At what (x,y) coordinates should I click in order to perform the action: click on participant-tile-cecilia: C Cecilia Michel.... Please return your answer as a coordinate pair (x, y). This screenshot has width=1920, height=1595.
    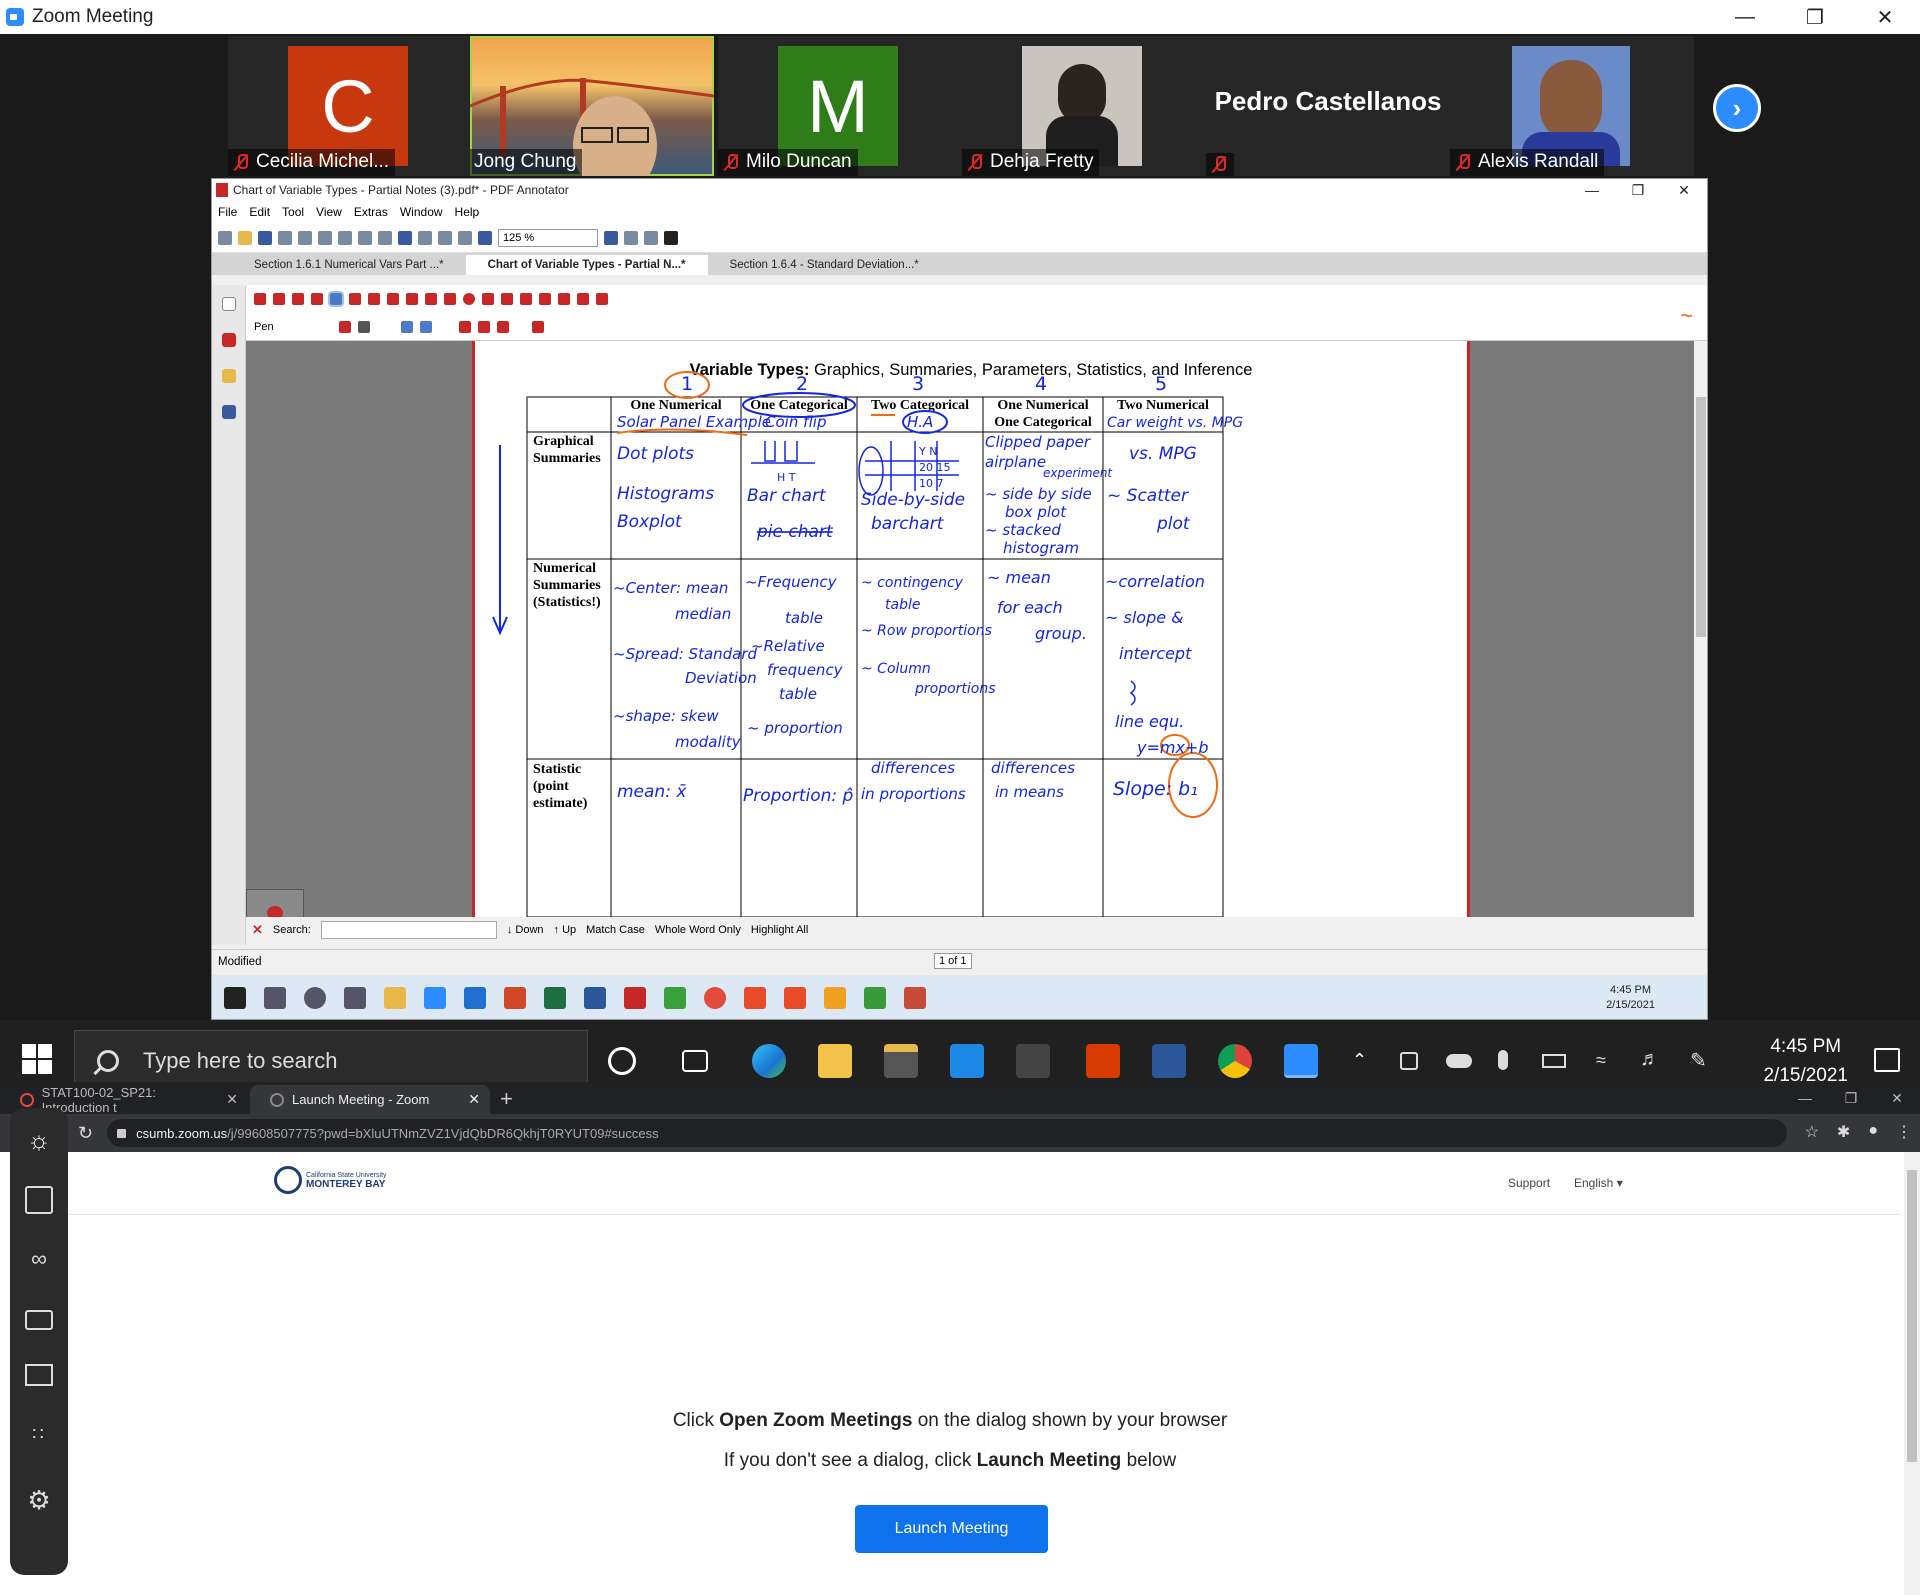
    Looking at the image, I should click on (350, 106).